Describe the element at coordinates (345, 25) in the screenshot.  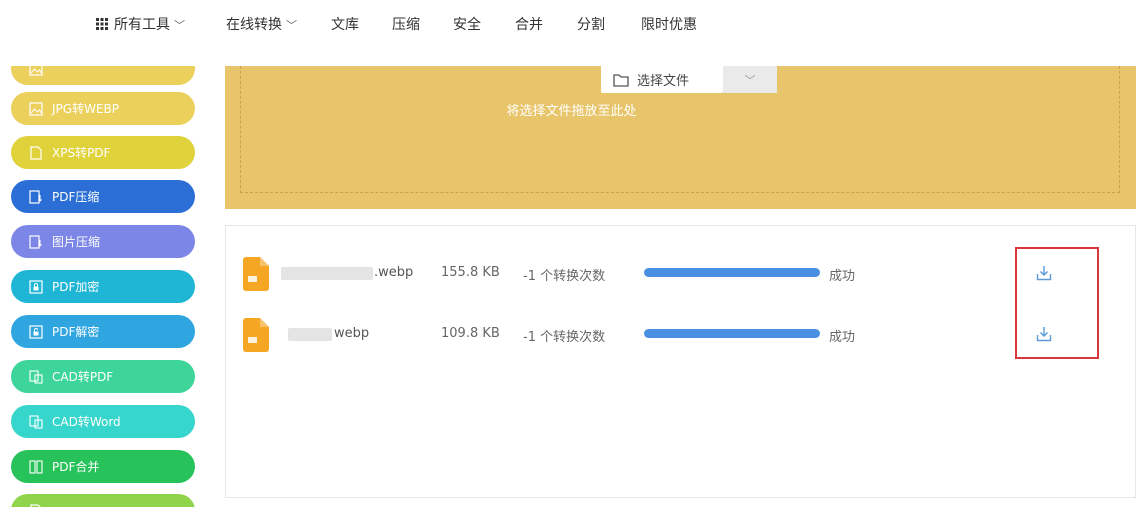
I see `nav-library: 文库` at that location.